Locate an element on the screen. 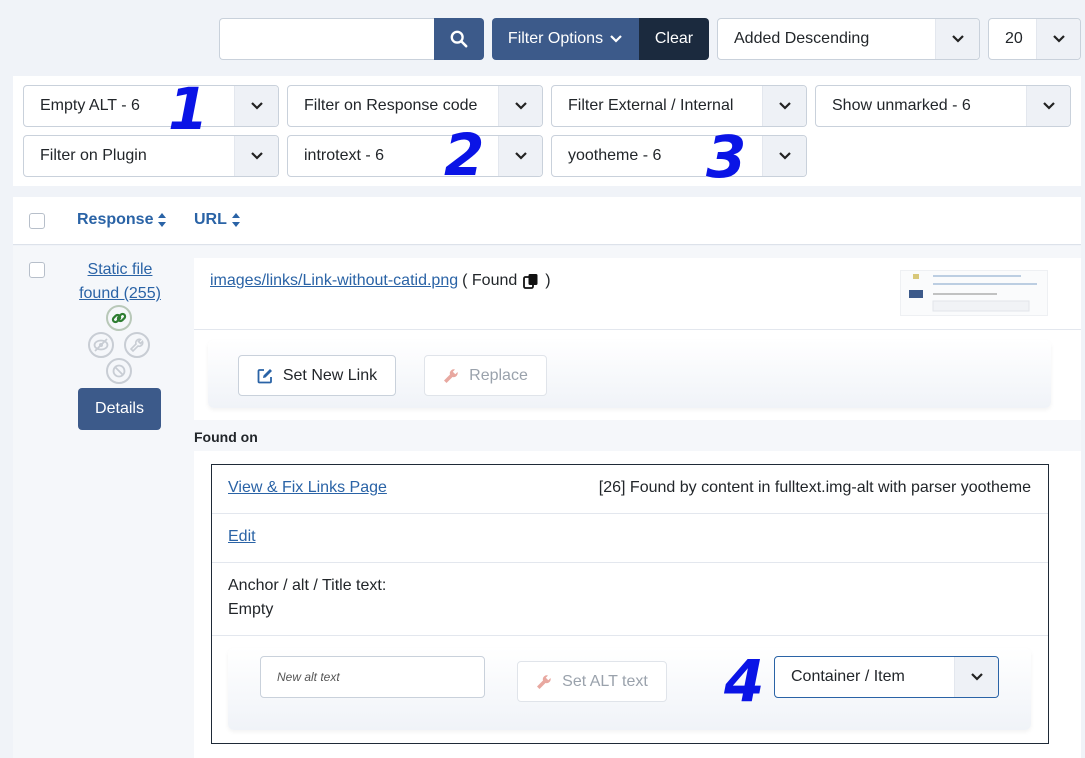 Image resolution: width=1085 pixels, height=758 pixels. link-icon is located at coordinates (119, 318).